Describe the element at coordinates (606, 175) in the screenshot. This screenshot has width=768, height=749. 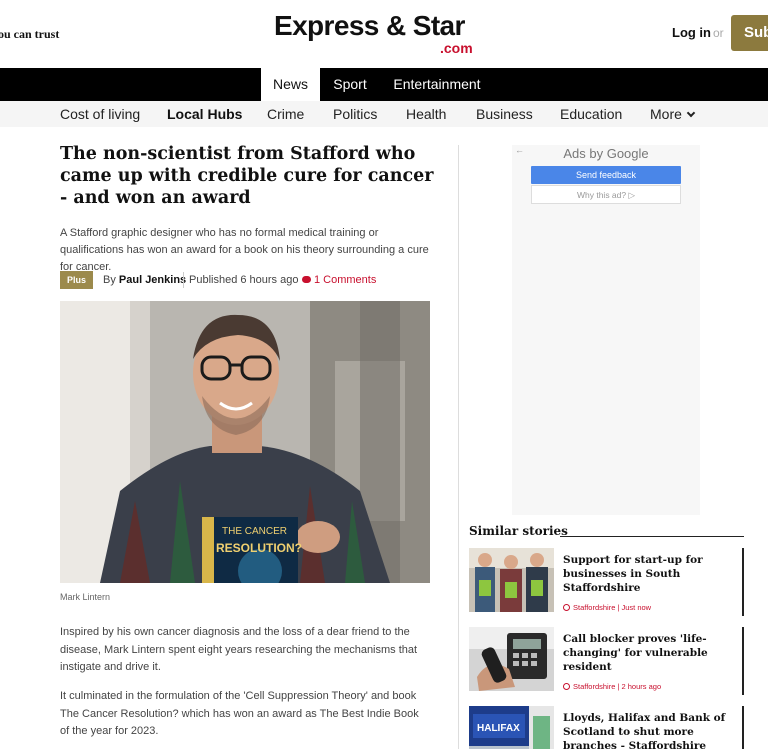
I see `send-feedback-button: Send feedback` at that location.